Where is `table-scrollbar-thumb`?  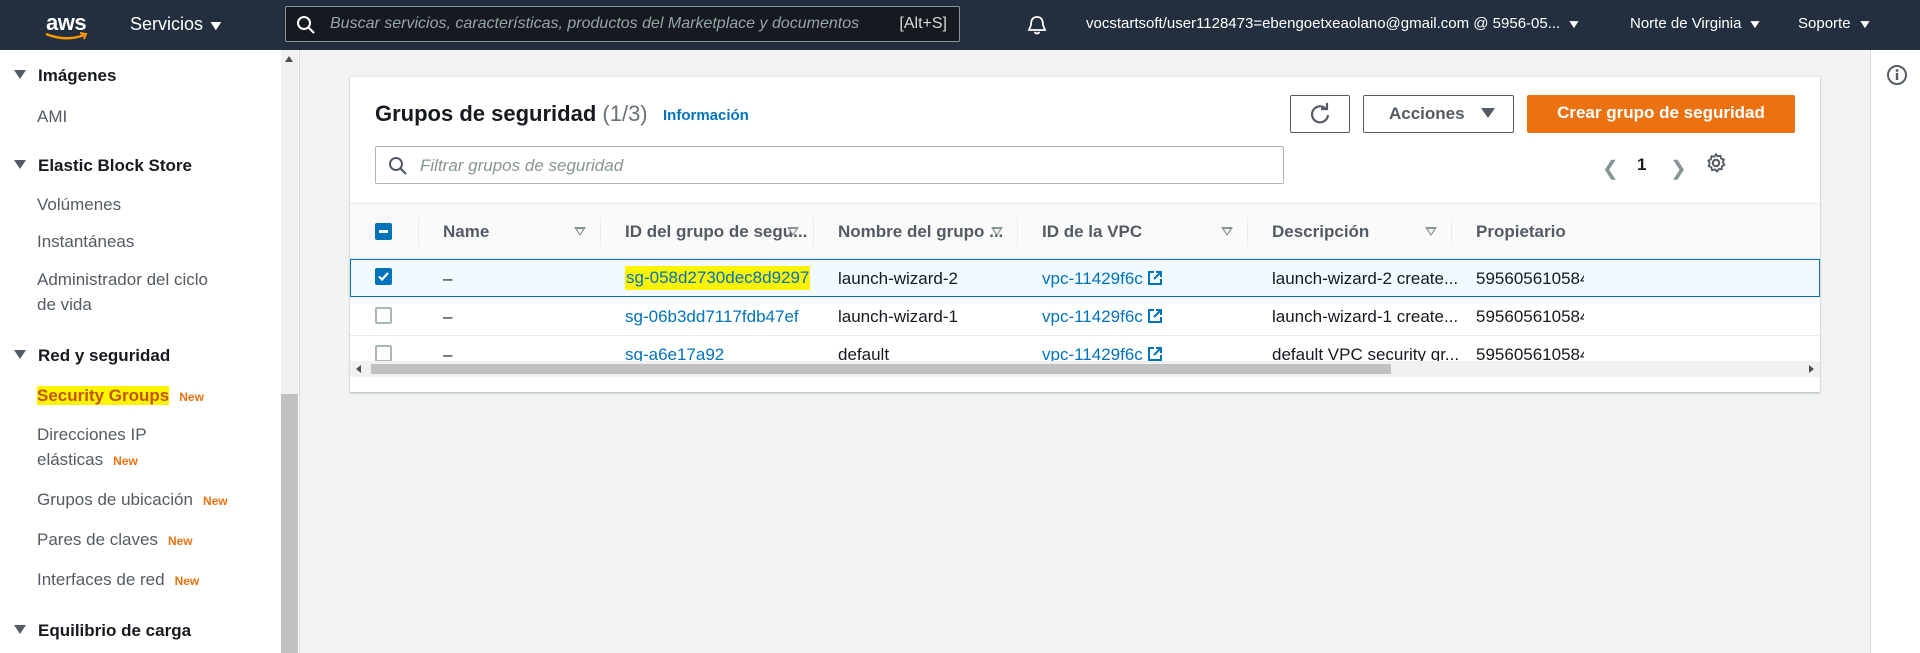
table-scrollbar-thumb is located at coordinates (881, 369).